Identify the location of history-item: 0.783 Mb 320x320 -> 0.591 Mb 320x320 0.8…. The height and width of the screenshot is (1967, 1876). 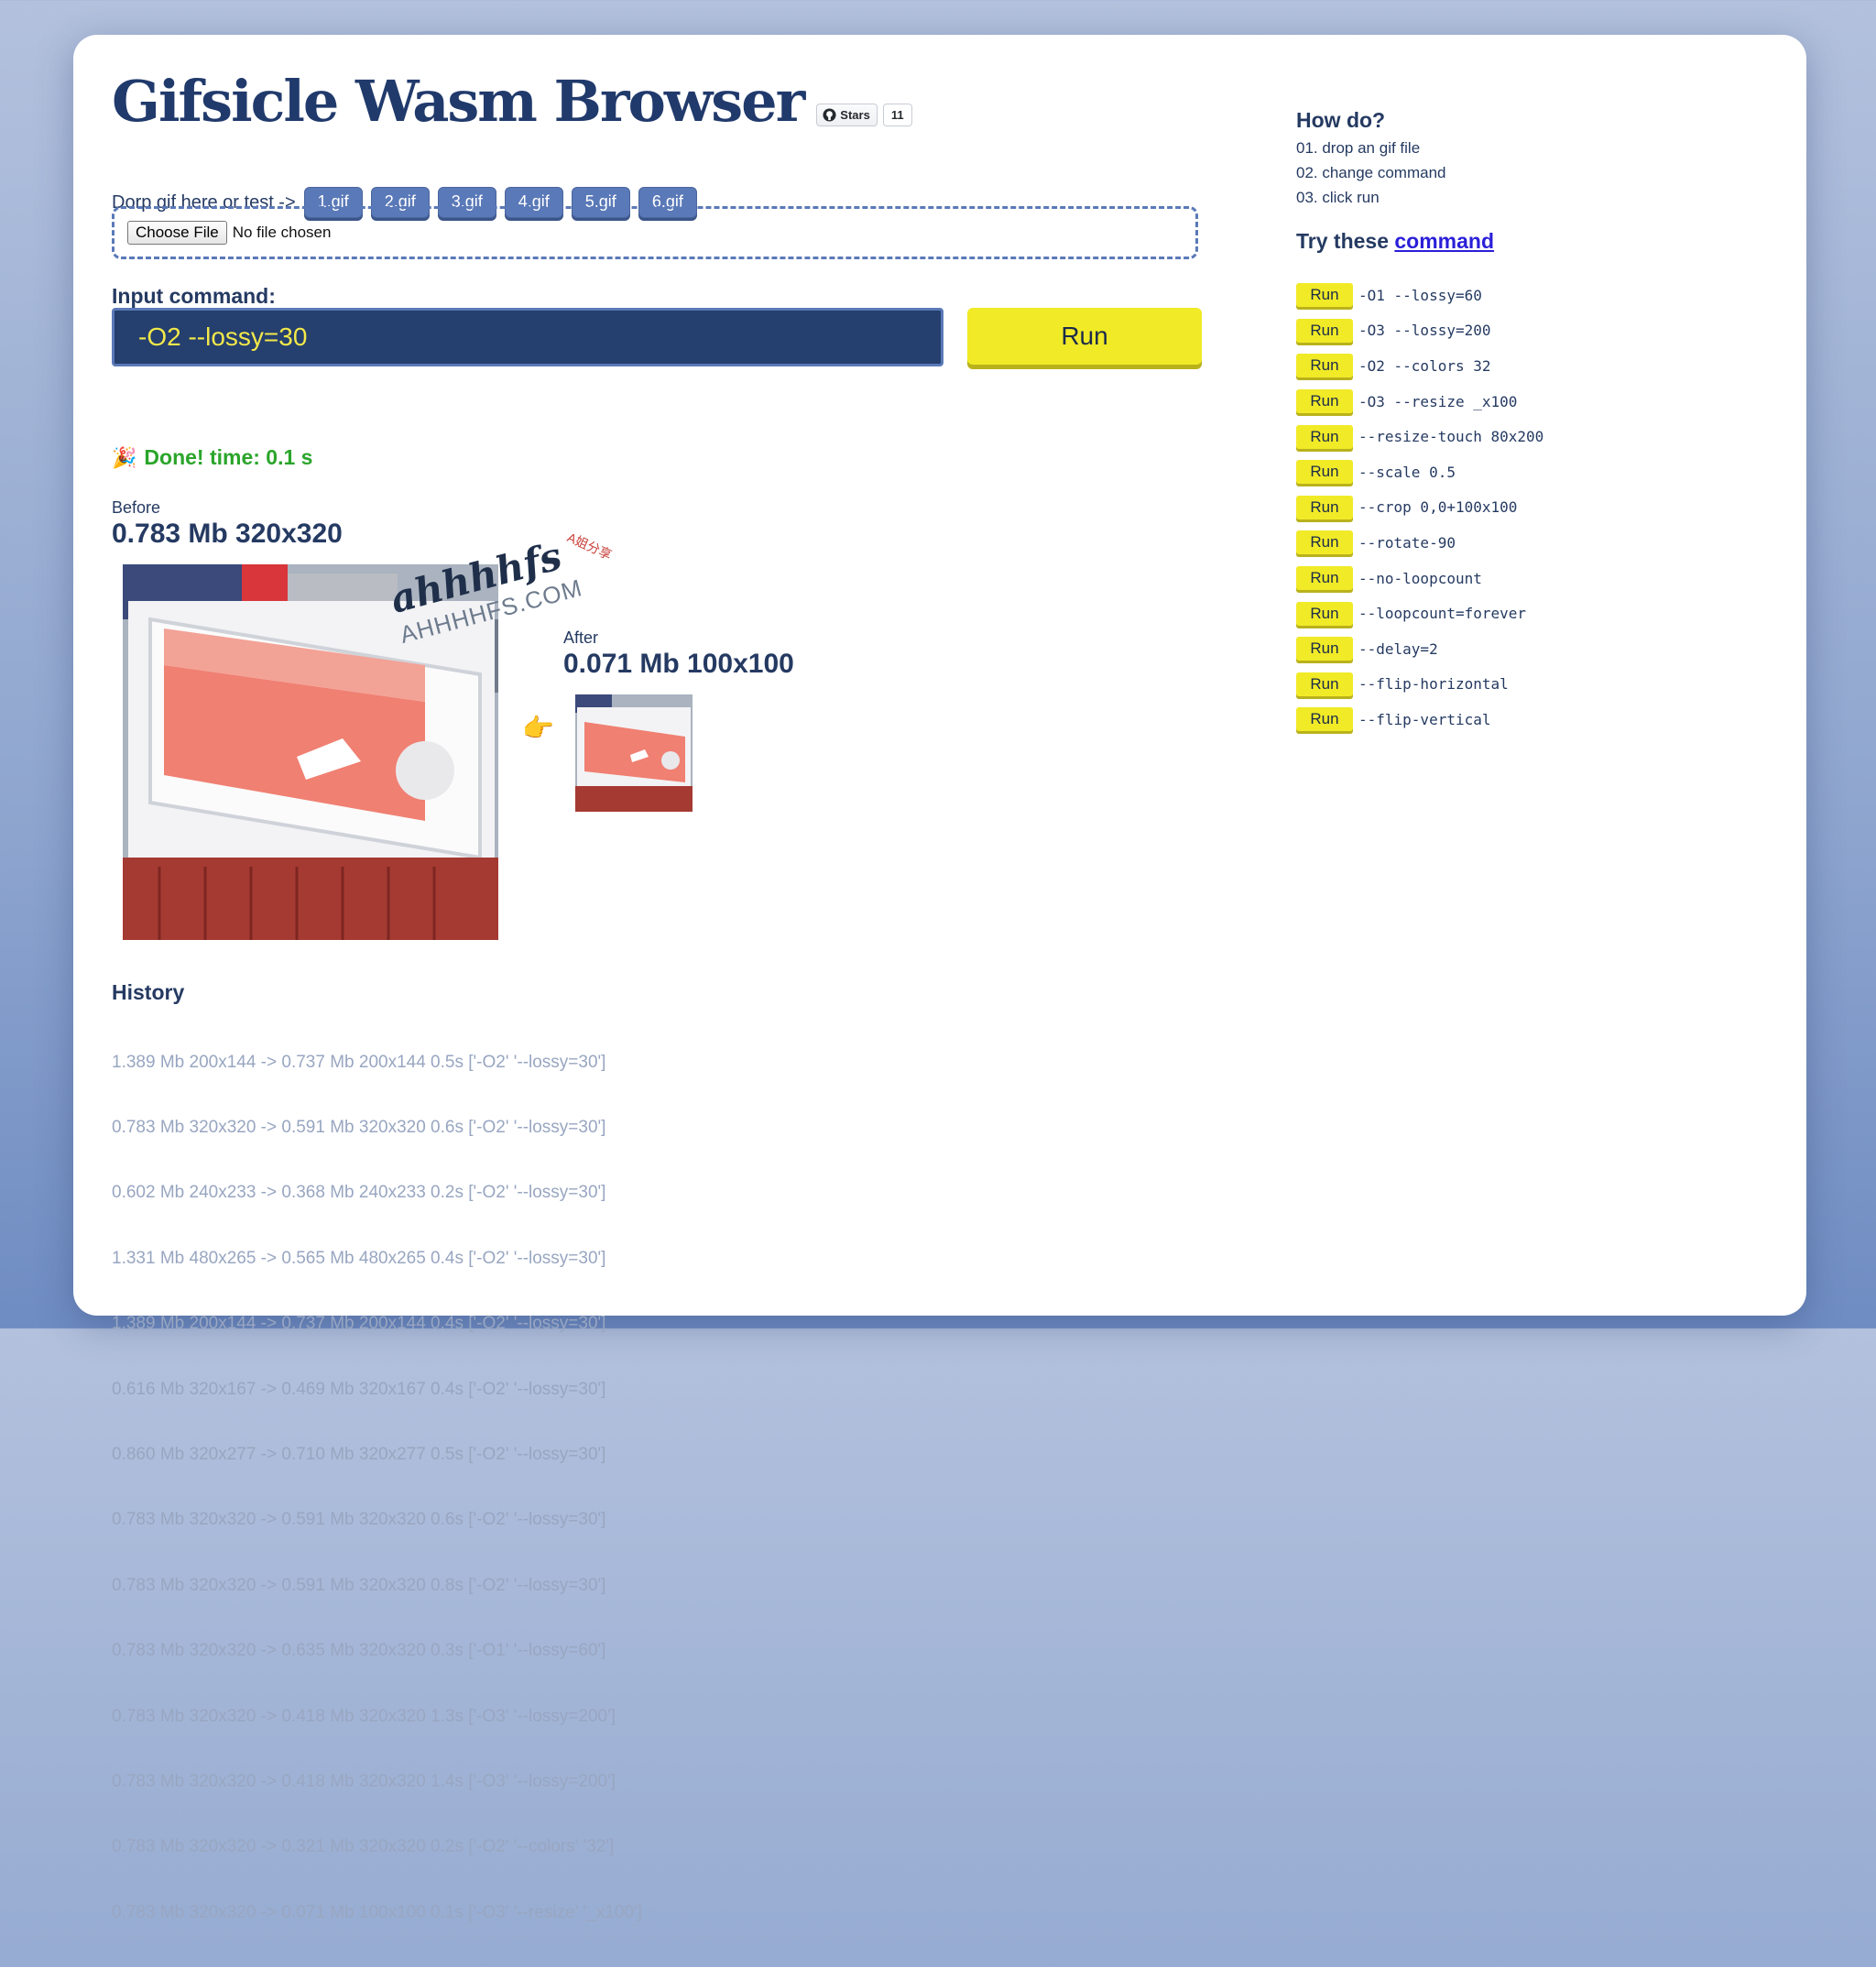
(359, 1585).